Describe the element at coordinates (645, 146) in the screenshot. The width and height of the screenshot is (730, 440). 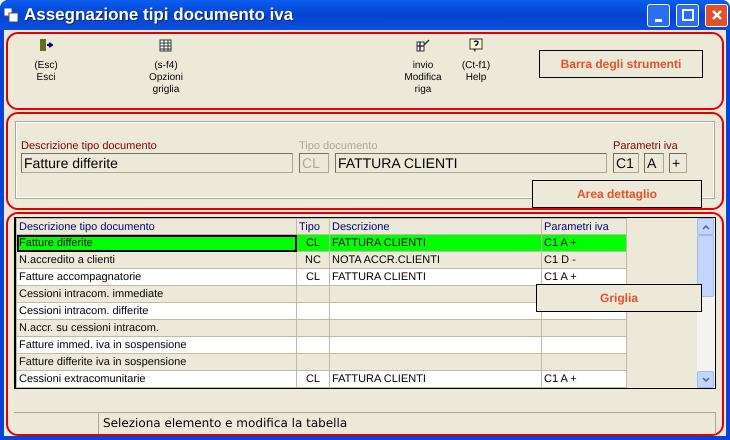
I see `field-label: Parametri iva` at that location.